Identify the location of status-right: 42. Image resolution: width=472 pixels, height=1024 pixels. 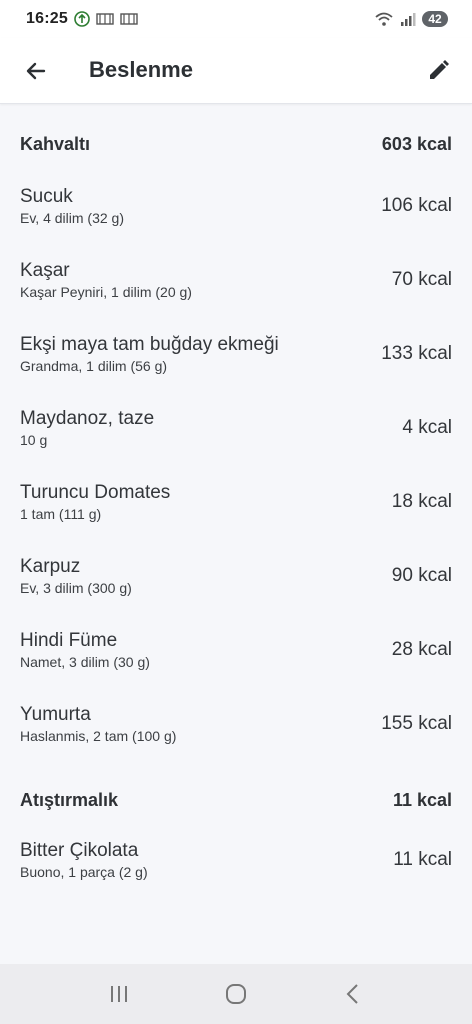
(411, 19).